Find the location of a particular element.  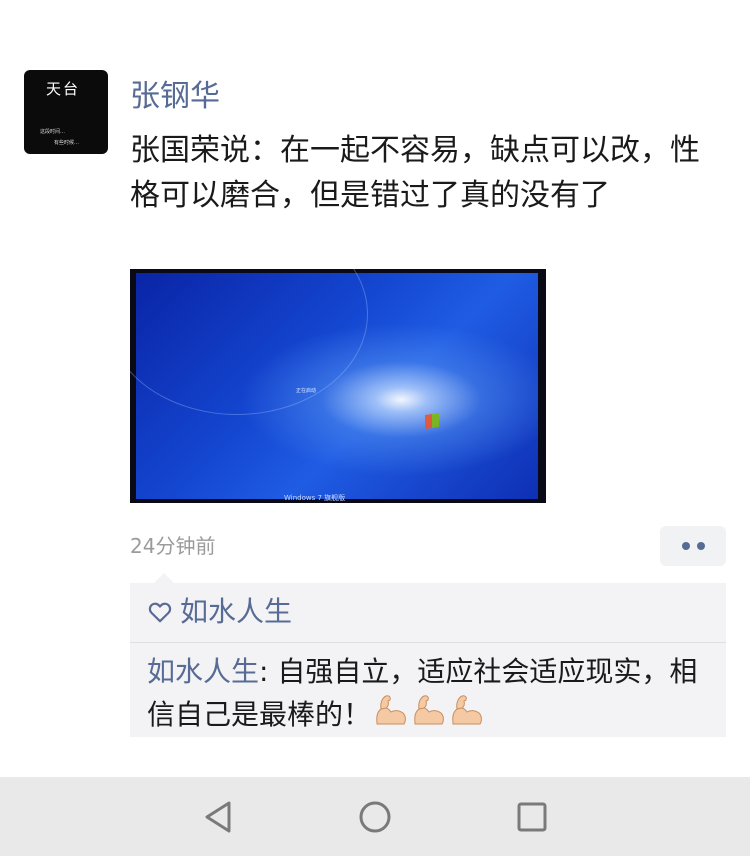

liker-name: 如水人生 is located at coordinates (236, 612).